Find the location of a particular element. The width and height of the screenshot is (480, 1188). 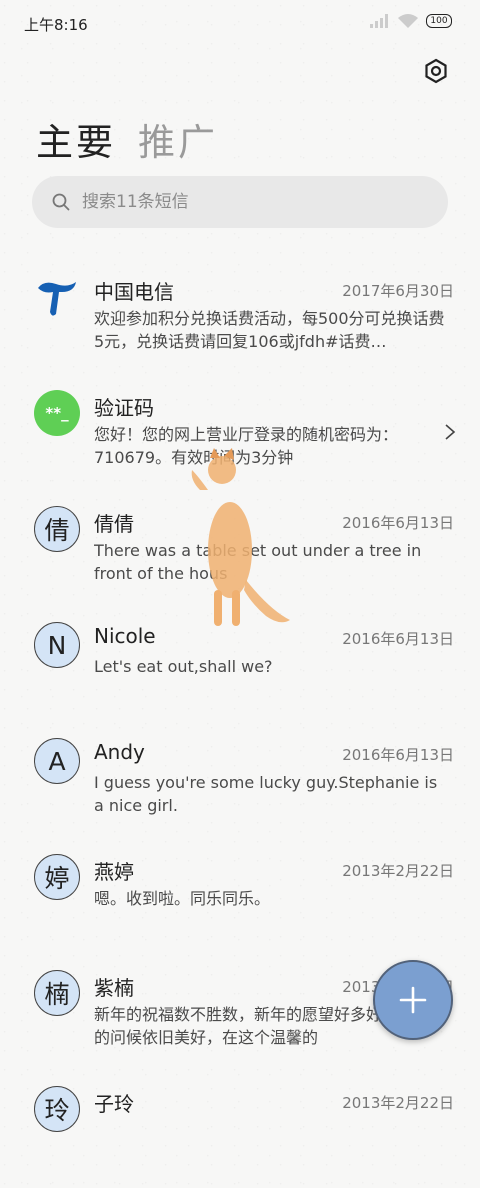

avatar: 玲 is located at coordinates (57, 1109).